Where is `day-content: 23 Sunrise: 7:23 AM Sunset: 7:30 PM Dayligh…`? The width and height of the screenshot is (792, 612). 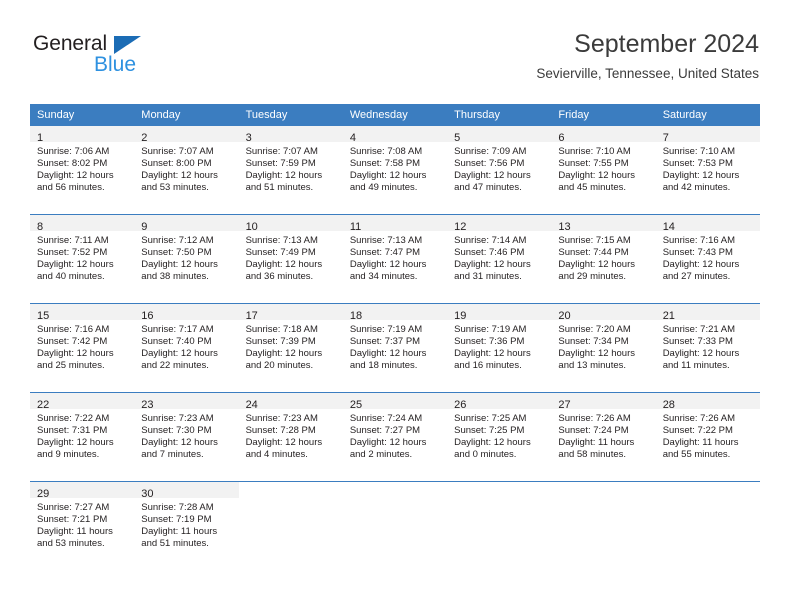
day-content: 23 Sunrise: 7:23 AM Sunset: 7:30 PM Dayligh… is located at coordinates (186, 437).